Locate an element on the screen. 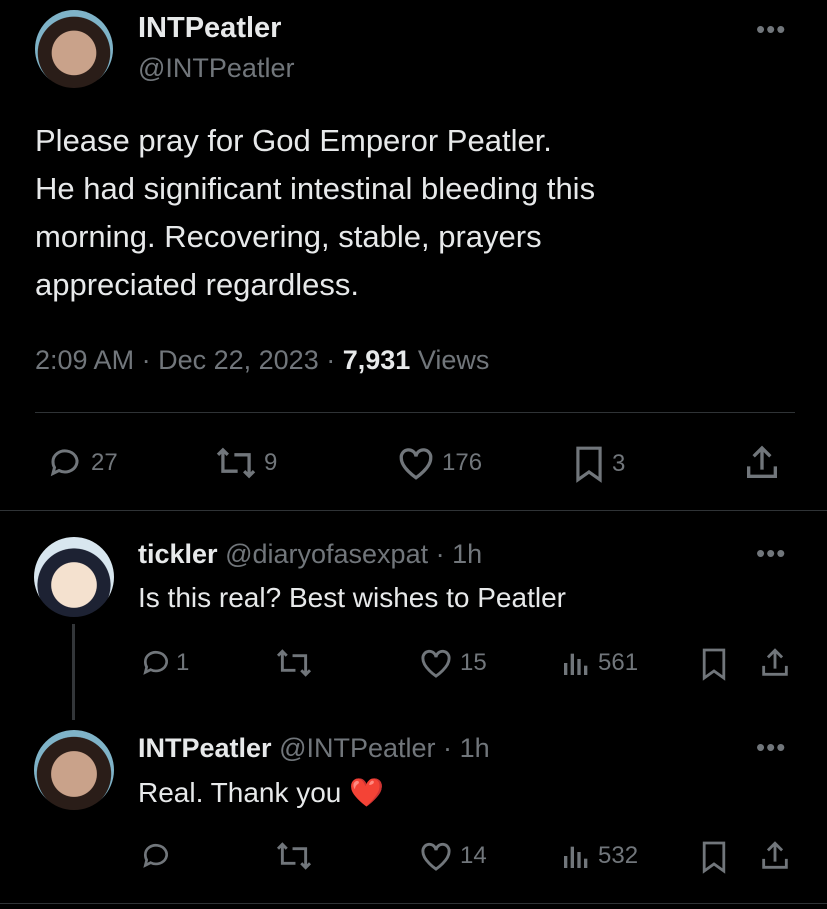 This screenshot has width=827, height=909. reply-button: 27 is located at coordinates (81, 463).